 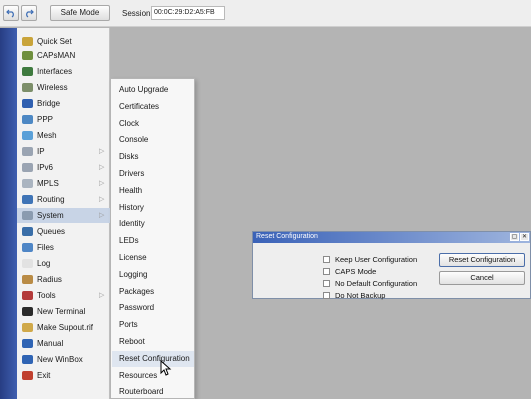 What do you see at coordinates (63, 199) in the screenshot?
I see `sidebar-item-routing: Routing ▷` at bounding box center [63, 199].